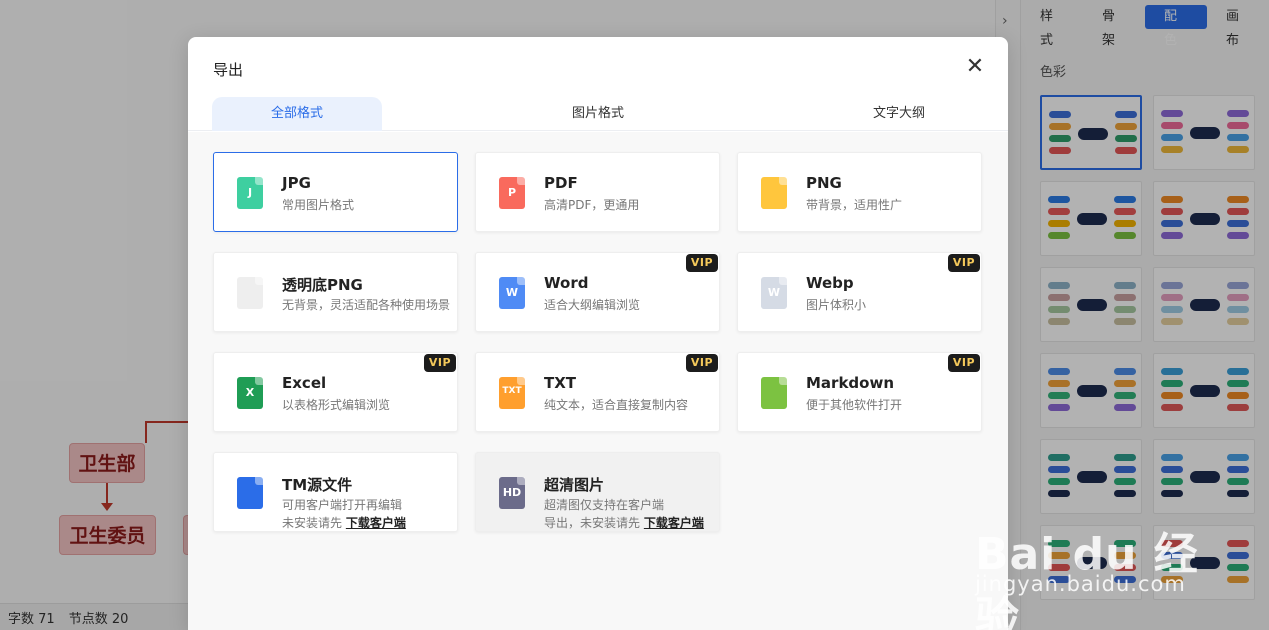  Describe the element at coordinates (304, 383) in the screenshot. I see `format-title: Excel` at that location.